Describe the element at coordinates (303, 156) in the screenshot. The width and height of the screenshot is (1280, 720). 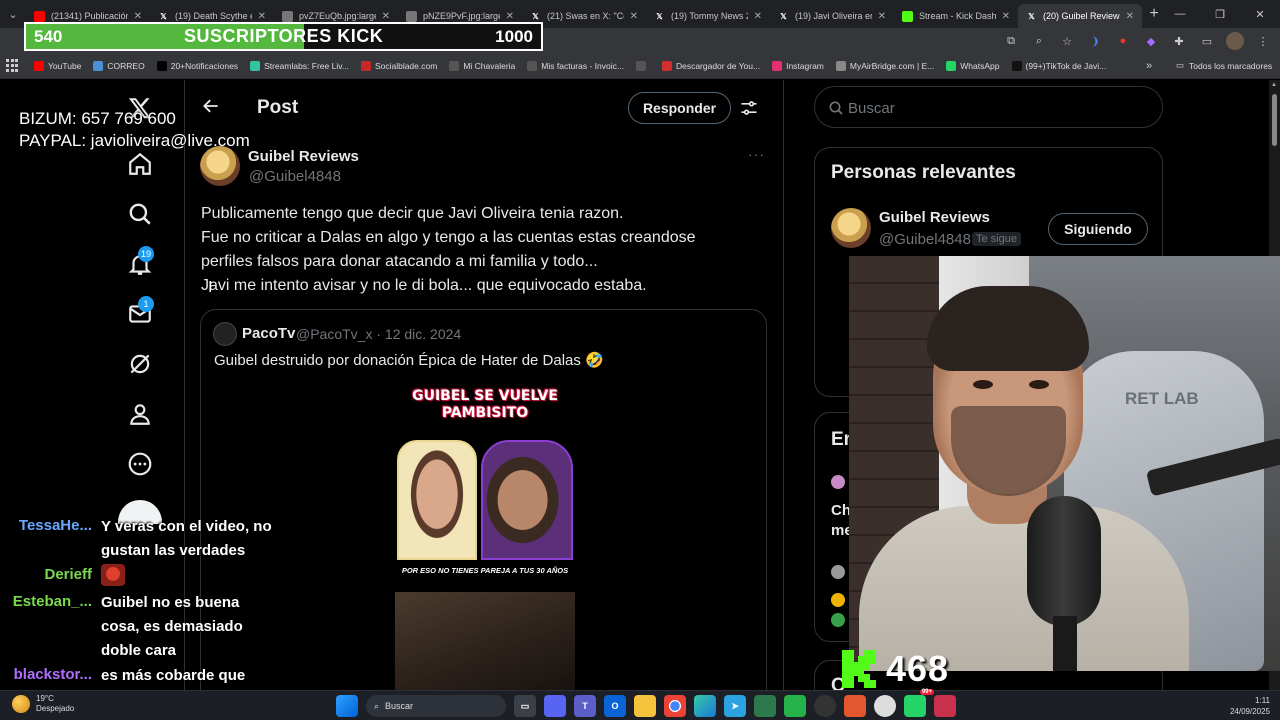
I see `author-name: Guibel Reviews` at that location.